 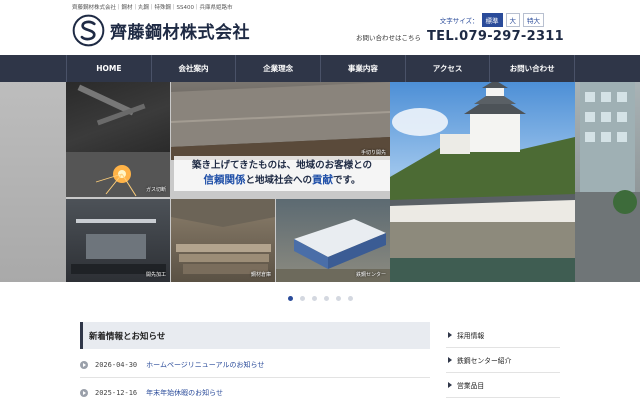 I want to click on side-item-label: 採用情報, so click(x=471, y=336).